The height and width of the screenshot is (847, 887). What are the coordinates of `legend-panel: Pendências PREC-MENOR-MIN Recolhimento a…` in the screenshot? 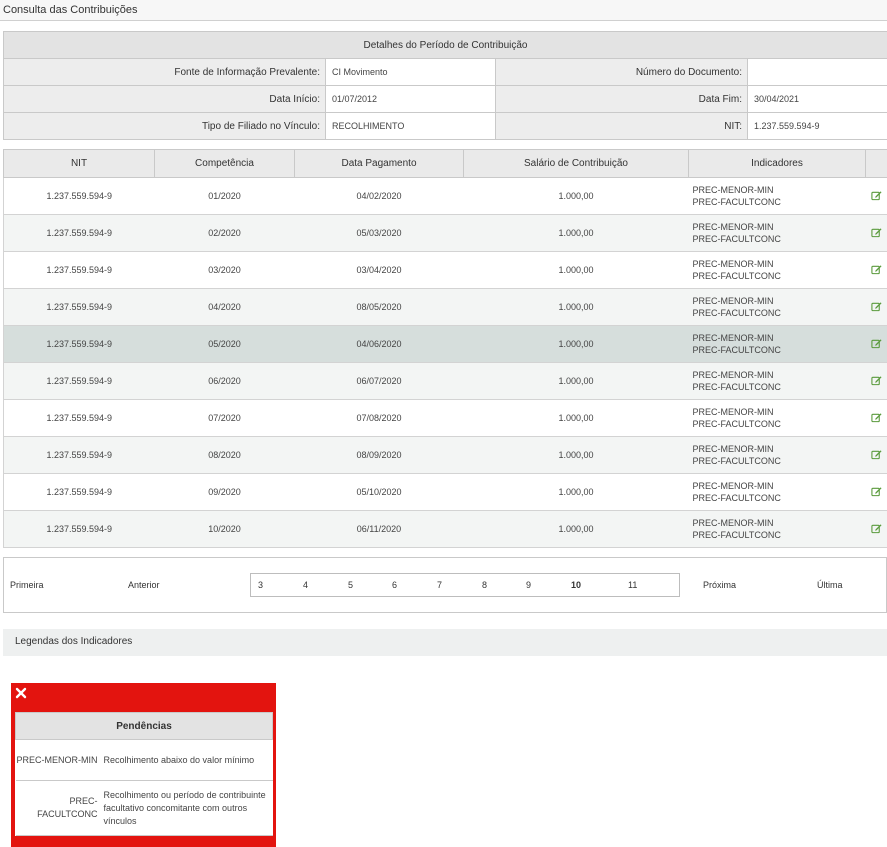 It's located at (143, 765).